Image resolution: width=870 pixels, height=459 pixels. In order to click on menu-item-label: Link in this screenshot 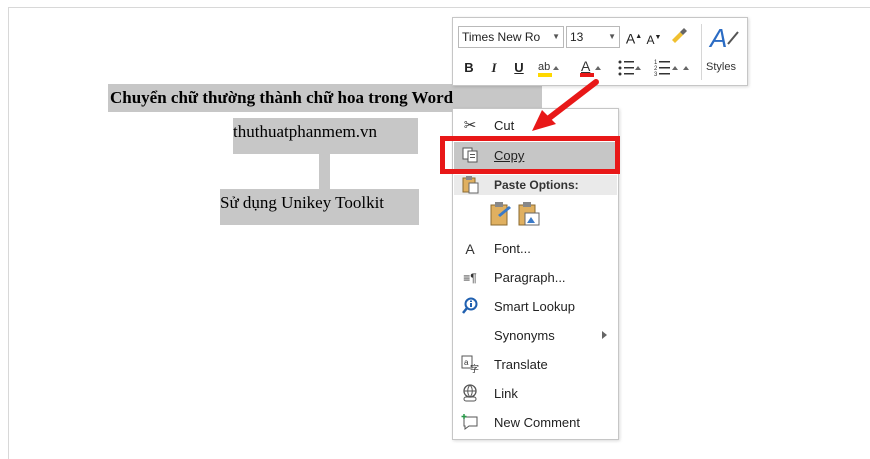, I will do `click(506, 393)`.